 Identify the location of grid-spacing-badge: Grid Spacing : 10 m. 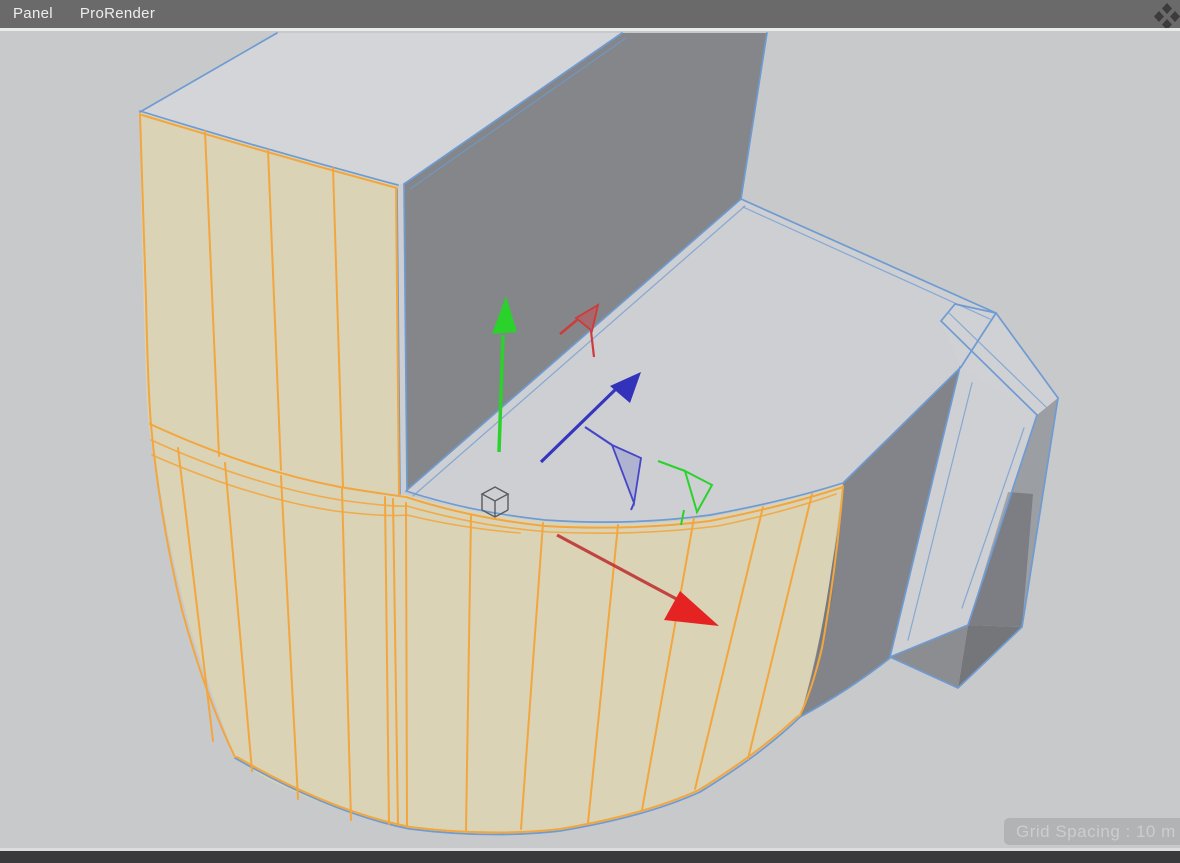
(1092, 831).